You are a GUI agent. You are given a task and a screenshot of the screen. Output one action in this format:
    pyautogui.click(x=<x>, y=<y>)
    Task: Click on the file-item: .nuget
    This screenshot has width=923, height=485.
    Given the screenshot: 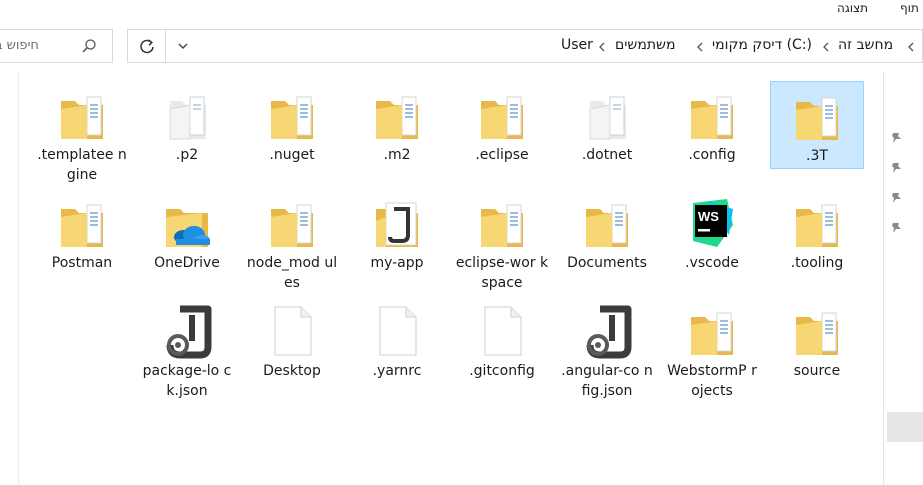 What is the action you would take?
    pyautogui.click(x=292, y=125)
    